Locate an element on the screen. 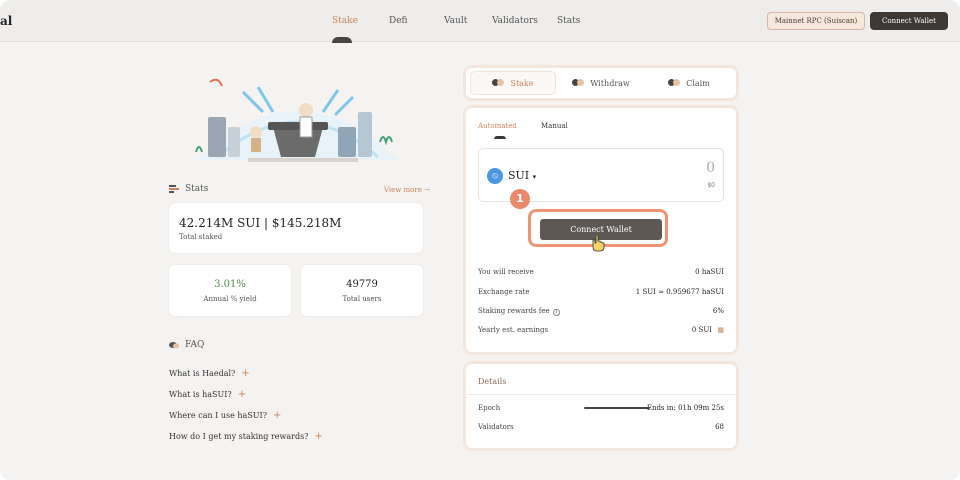  faq-question: How do I get my staking rewards? is located at coordinates (239, 436).